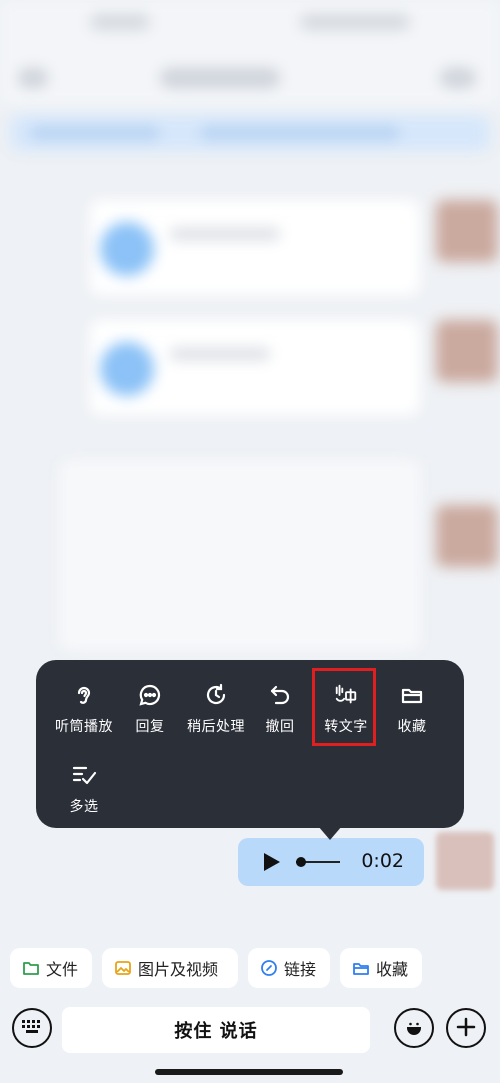 Image resolution: width=500 pixels, height=1083 pixels. What do you see at coordinates (62, 969) in the screenshot?
I see `chip-label: 文件` at bounding box center [62, 969].